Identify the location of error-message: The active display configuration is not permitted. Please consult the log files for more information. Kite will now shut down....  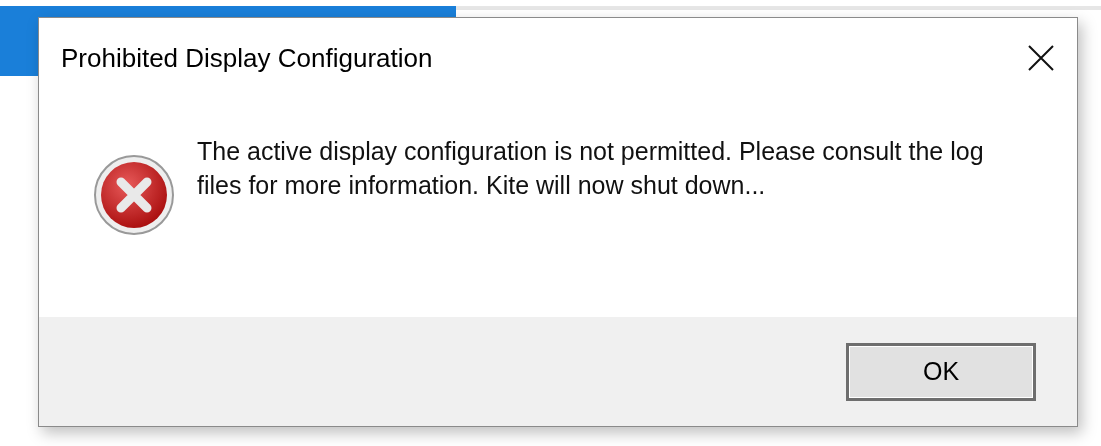
(591, 168).